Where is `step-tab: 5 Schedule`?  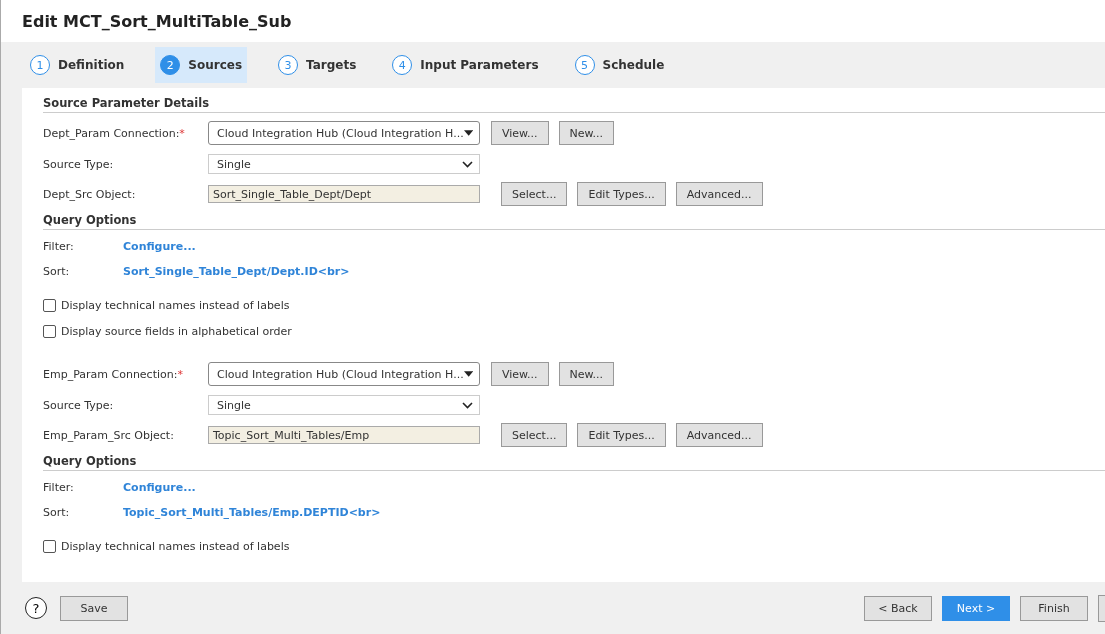 step-tab: 5 Schedule is located at coordinates (619, 65).